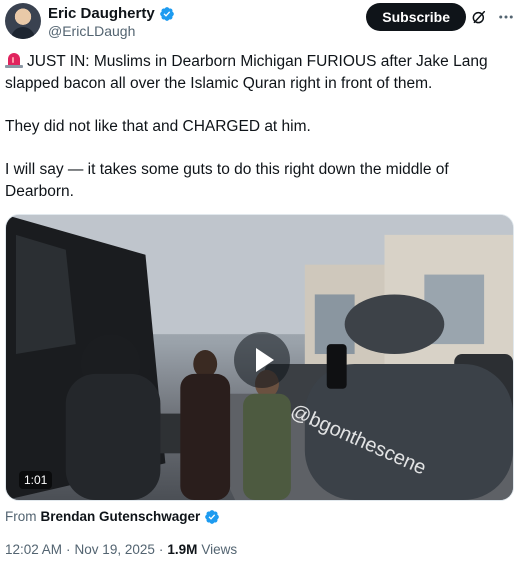  I want to click on tweet-header: Eric Daugherty @EricLDaugh Subscribe, so click(264, 21).